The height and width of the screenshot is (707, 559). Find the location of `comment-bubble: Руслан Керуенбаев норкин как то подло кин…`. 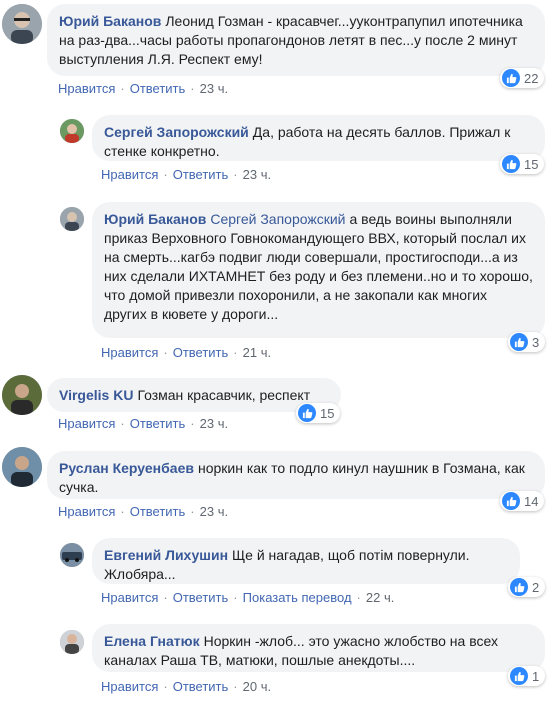

comment-bubble: Руслан Керуенбаев норкин как то подло кин… is located at coordinates (296, 475).